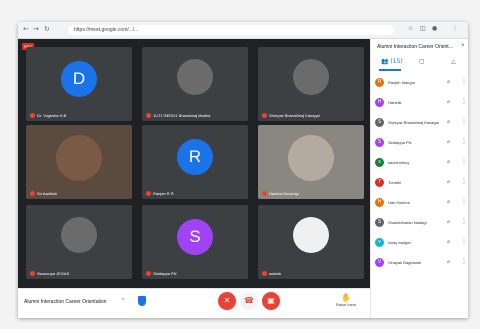 This screenshot has width=480, height=329. I want to click on list-item: v vinay badger ⌀ ⋮, so click(421, 243).